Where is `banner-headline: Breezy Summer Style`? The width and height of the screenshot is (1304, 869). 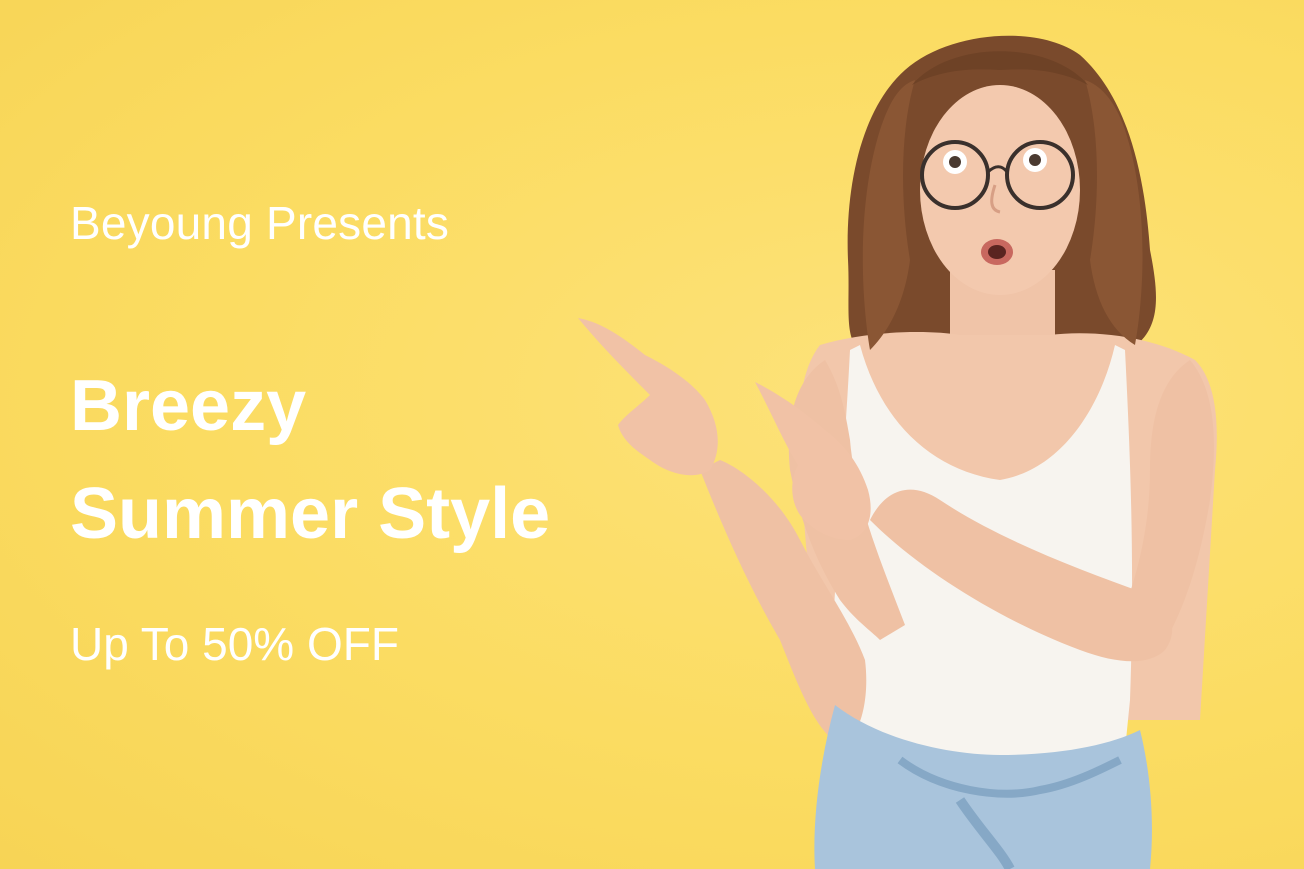 banner-headline: Breezy Summer Style is located at coordinates (310, 460).